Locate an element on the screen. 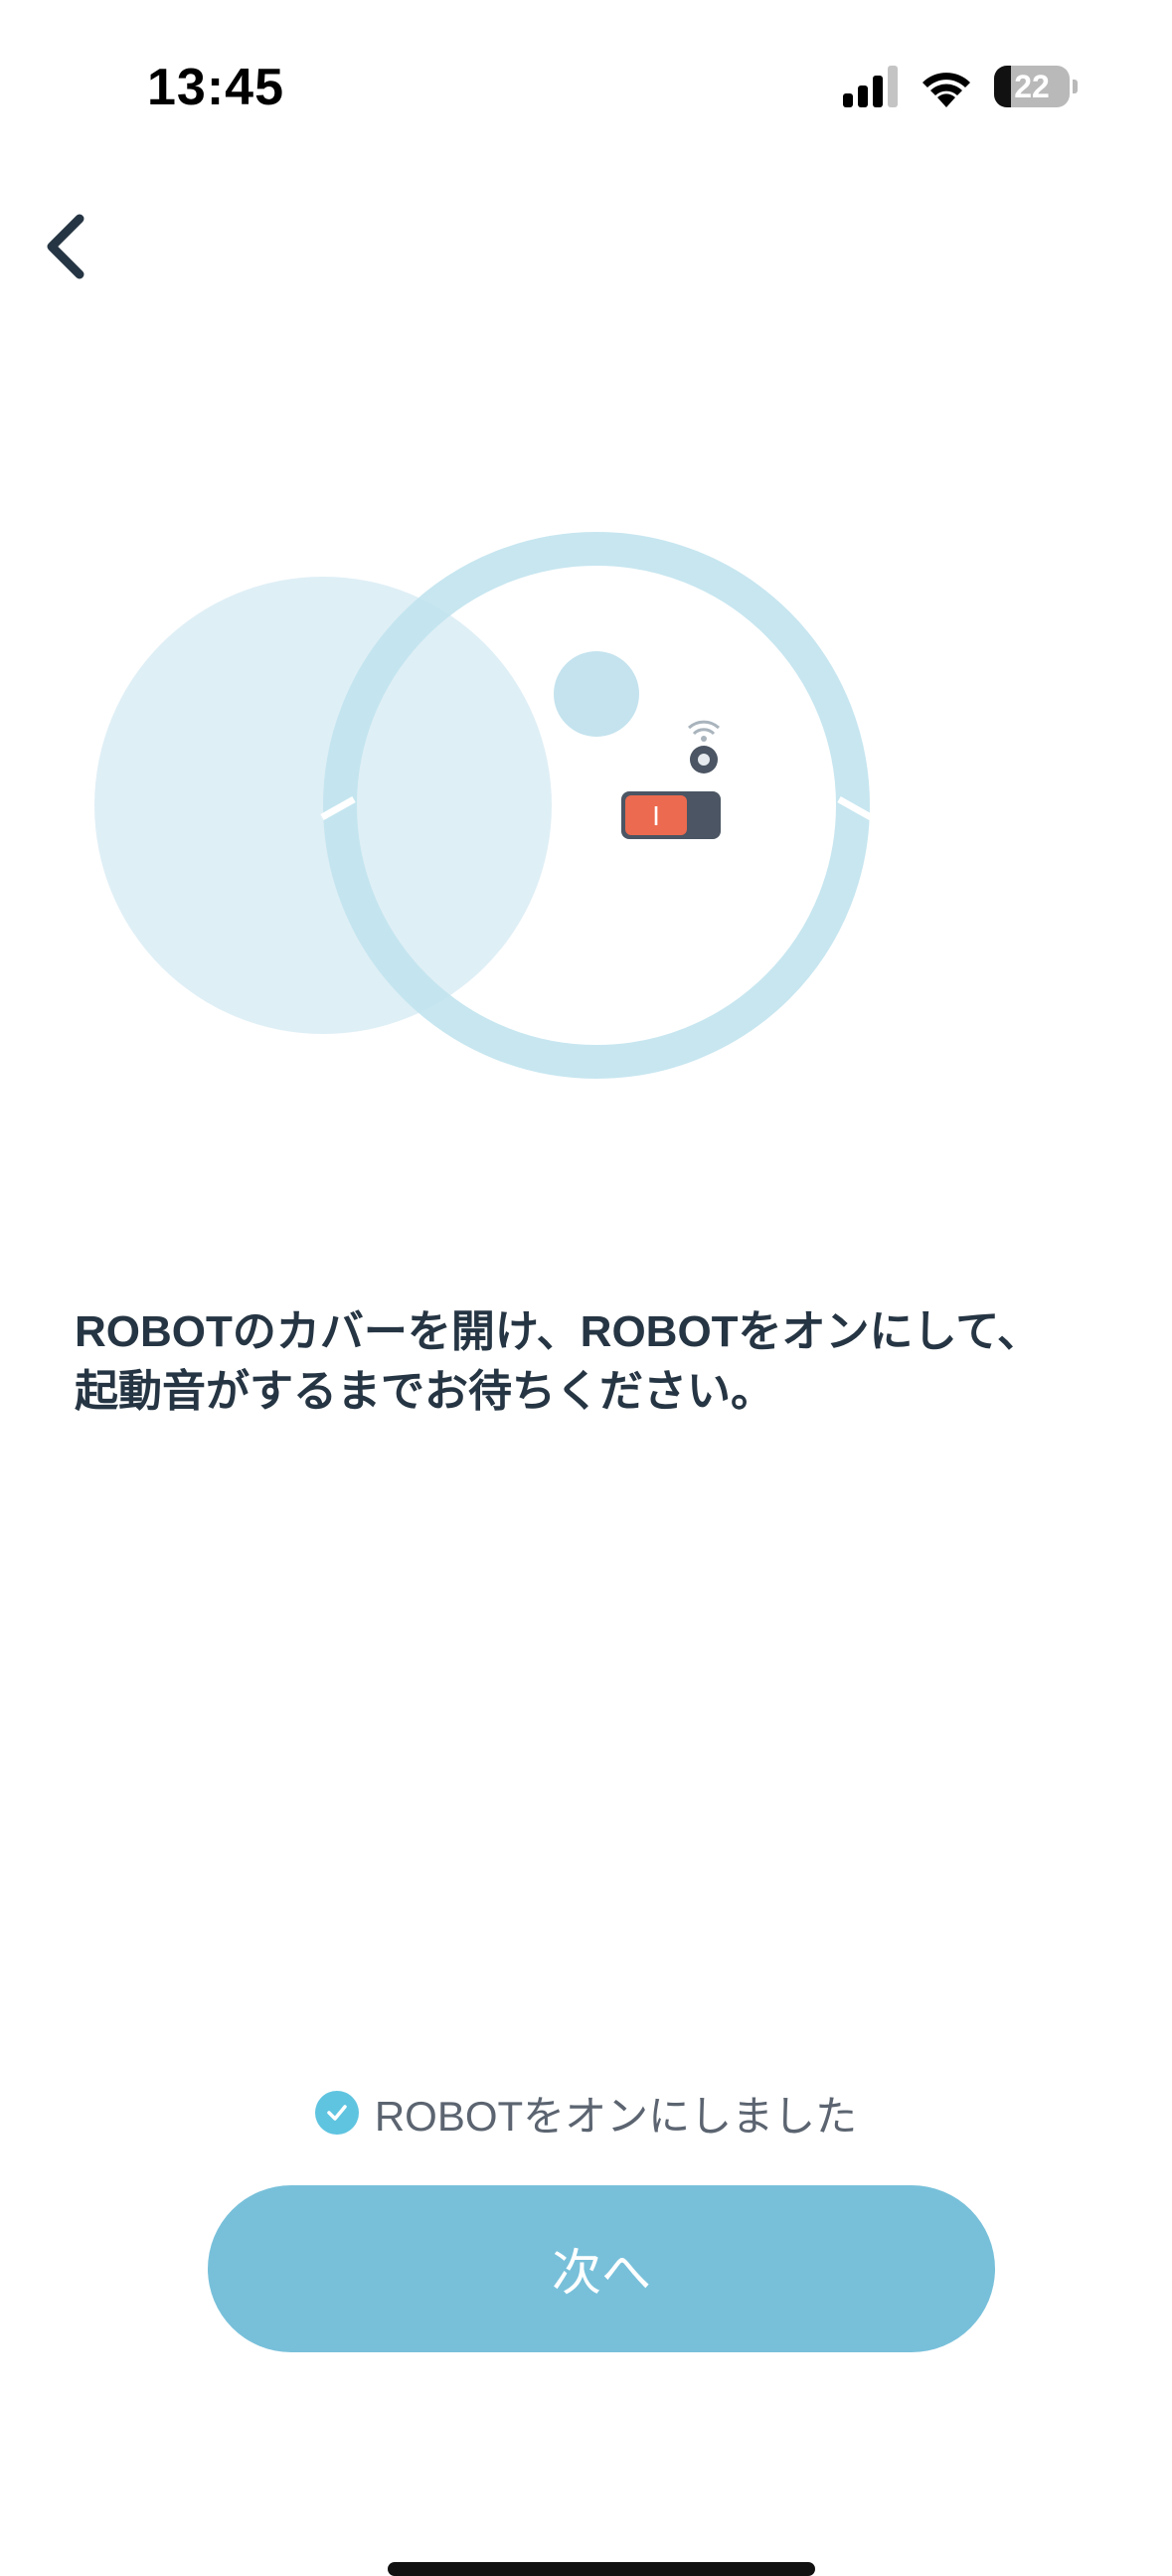 The height and width of the screenshot is (2576, 1172). home-indicator is located at coordinates (602, 2569).